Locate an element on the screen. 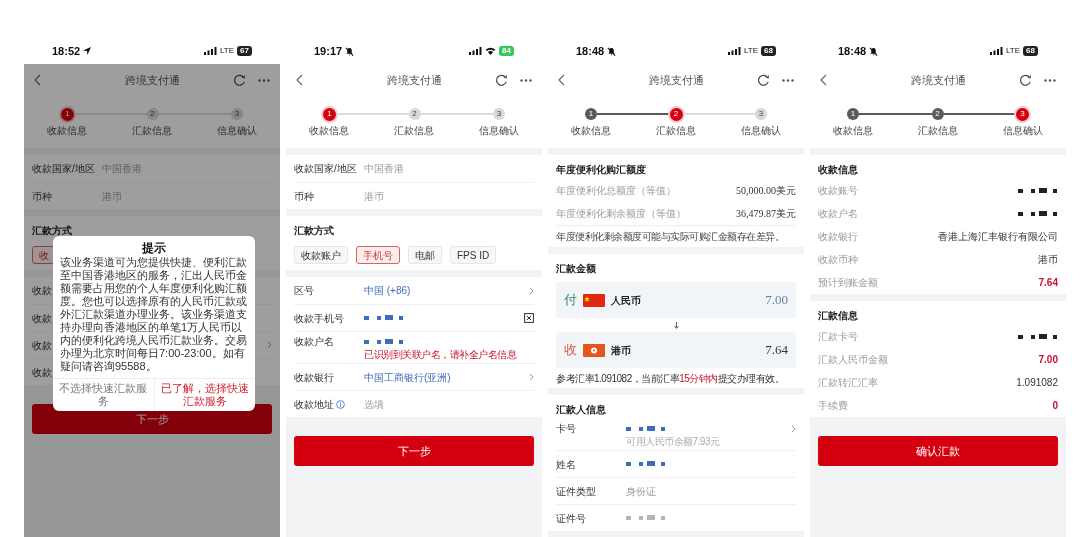  amount-value: 7.00 is located at coordinates (776, 300).